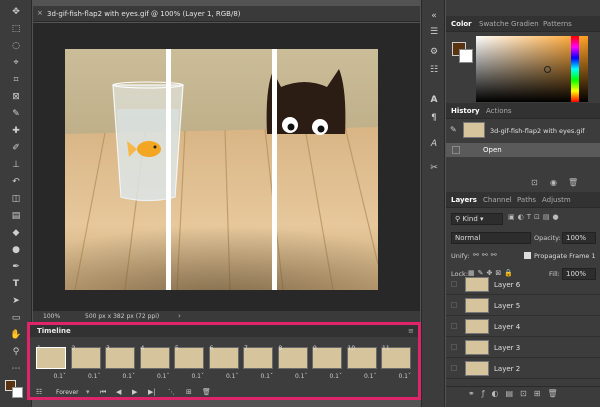 The height and width of the screenshot is (407, 600). I want to click on panel-menu-icon: ≡, so click(411, 331).